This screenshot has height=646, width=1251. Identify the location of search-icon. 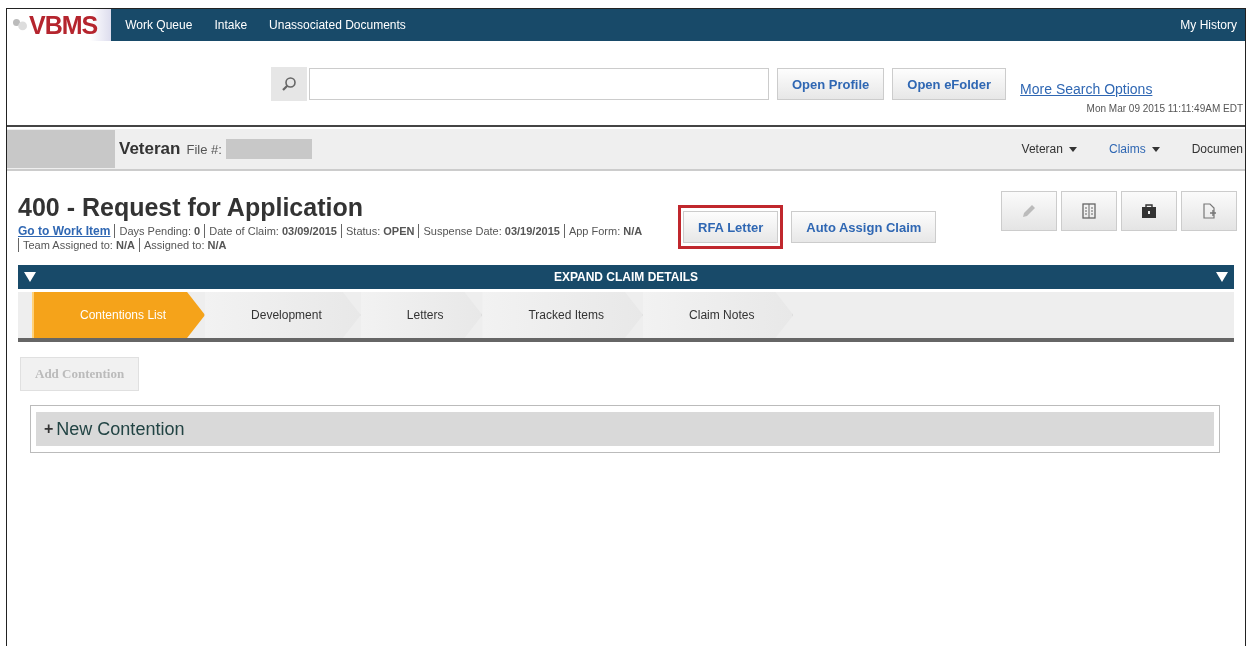
(289, 84).